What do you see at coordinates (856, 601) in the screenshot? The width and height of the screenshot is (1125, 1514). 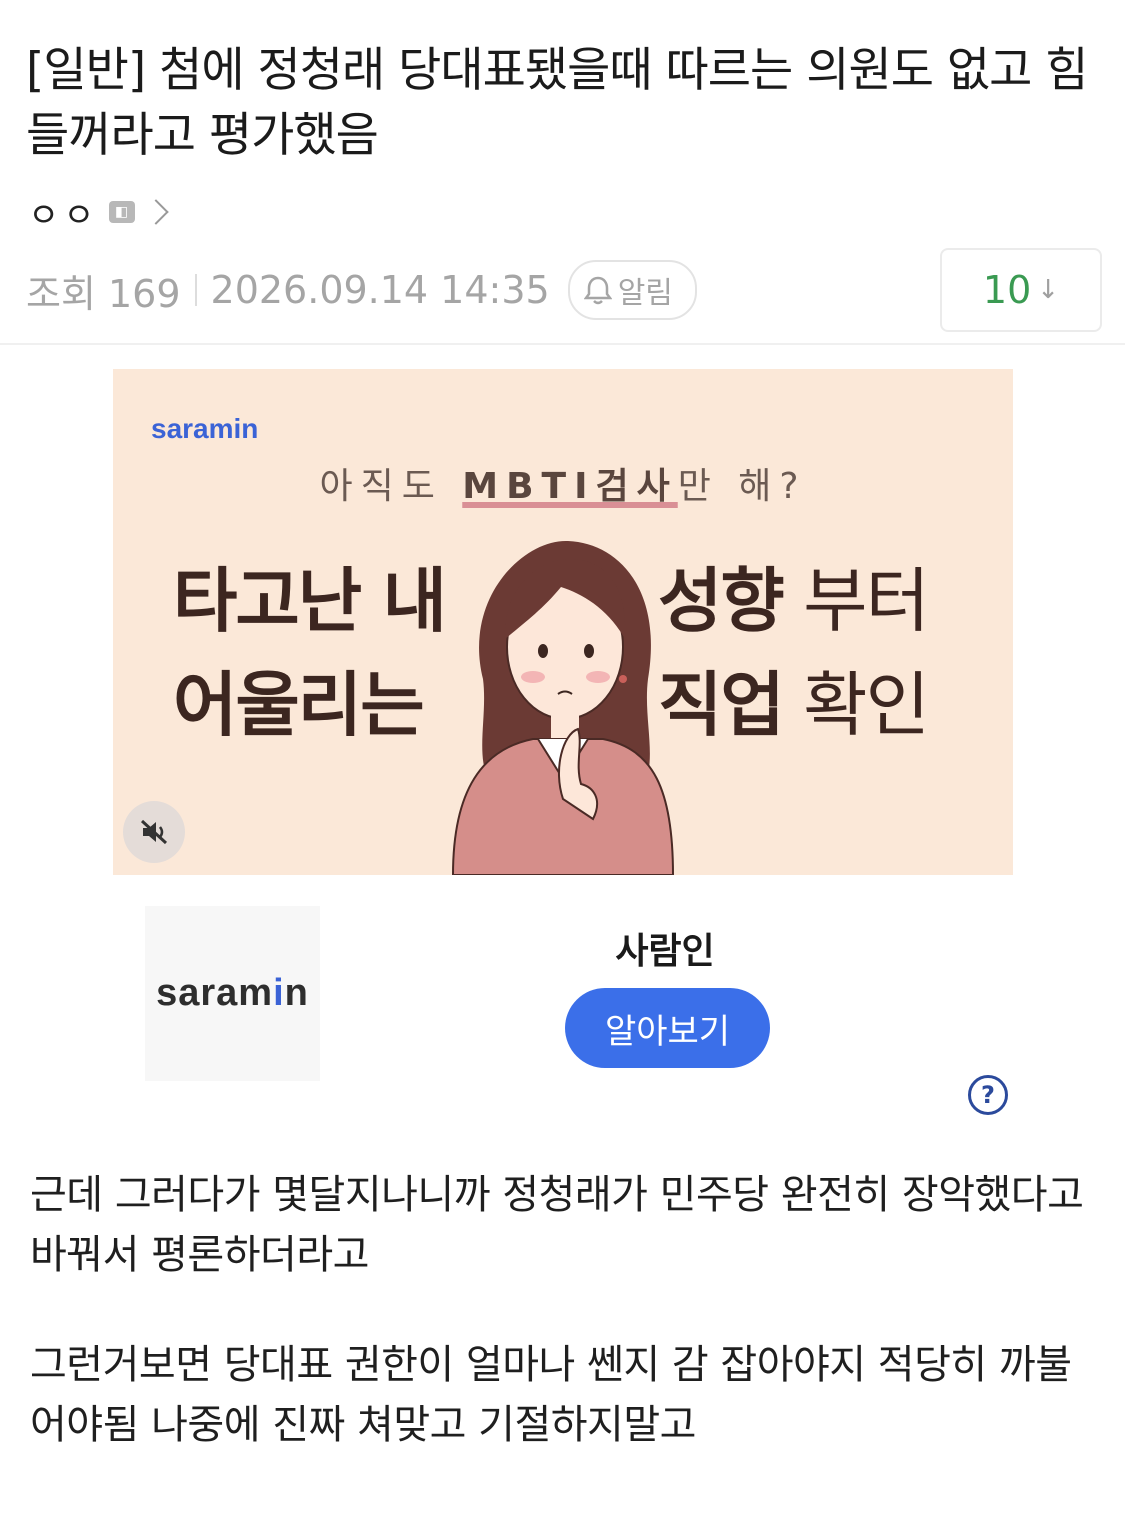 I see `ad-headline-right-1-light: 부터` at bounding box center [856, 601].